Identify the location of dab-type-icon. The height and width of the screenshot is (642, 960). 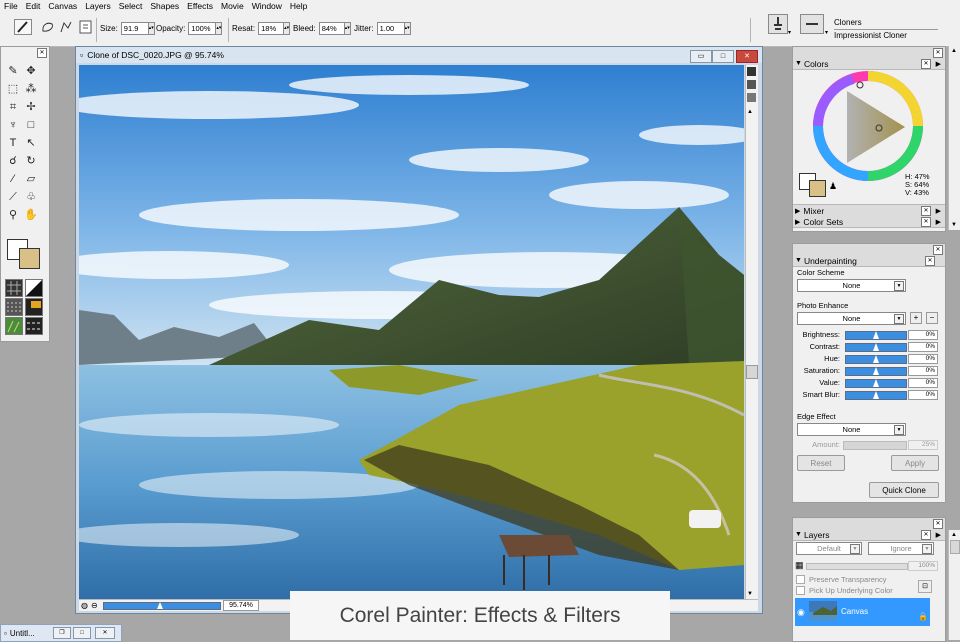
(48, 26).